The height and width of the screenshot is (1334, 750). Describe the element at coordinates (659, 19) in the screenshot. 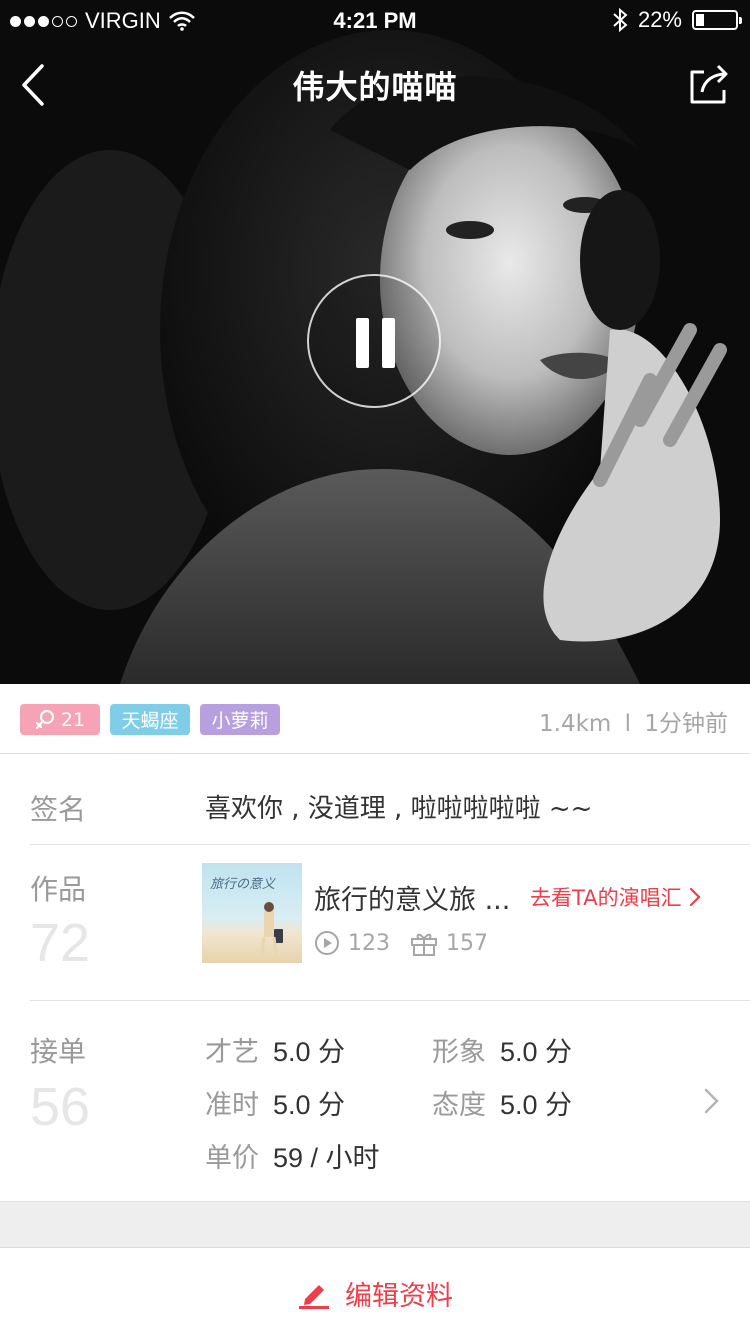

I see `battery-percent: 22%` at that location.